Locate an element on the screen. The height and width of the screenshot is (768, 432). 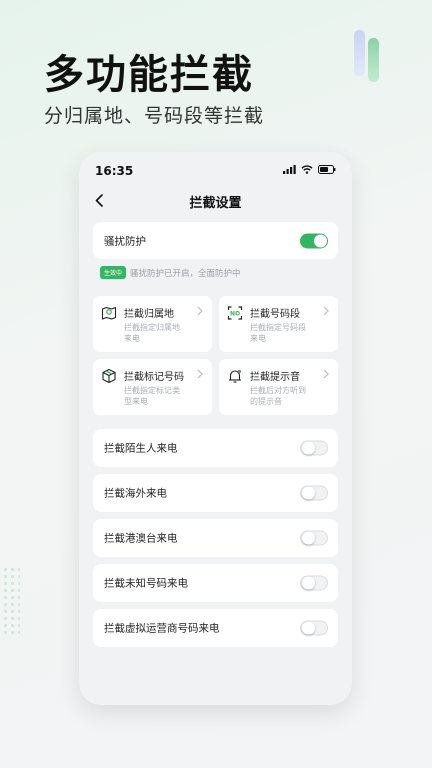
status-time: 16:35 is located at coordinates (114, 171).